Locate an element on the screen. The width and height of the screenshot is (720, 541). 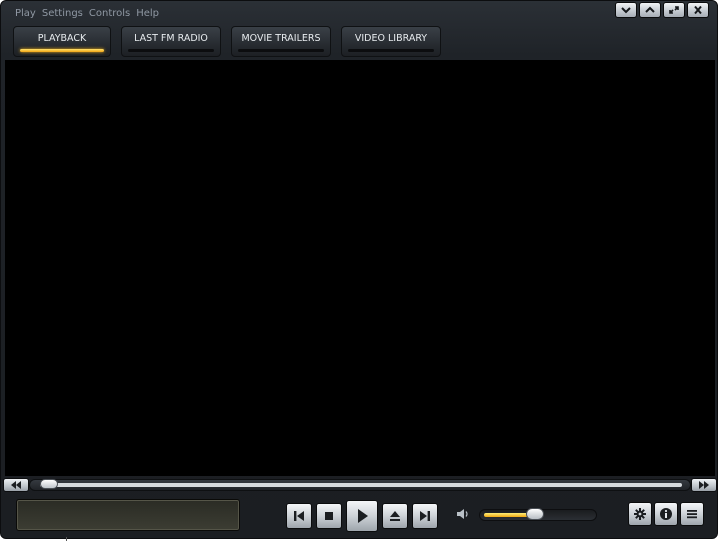
eject-button is located at coordinates (395, 516).